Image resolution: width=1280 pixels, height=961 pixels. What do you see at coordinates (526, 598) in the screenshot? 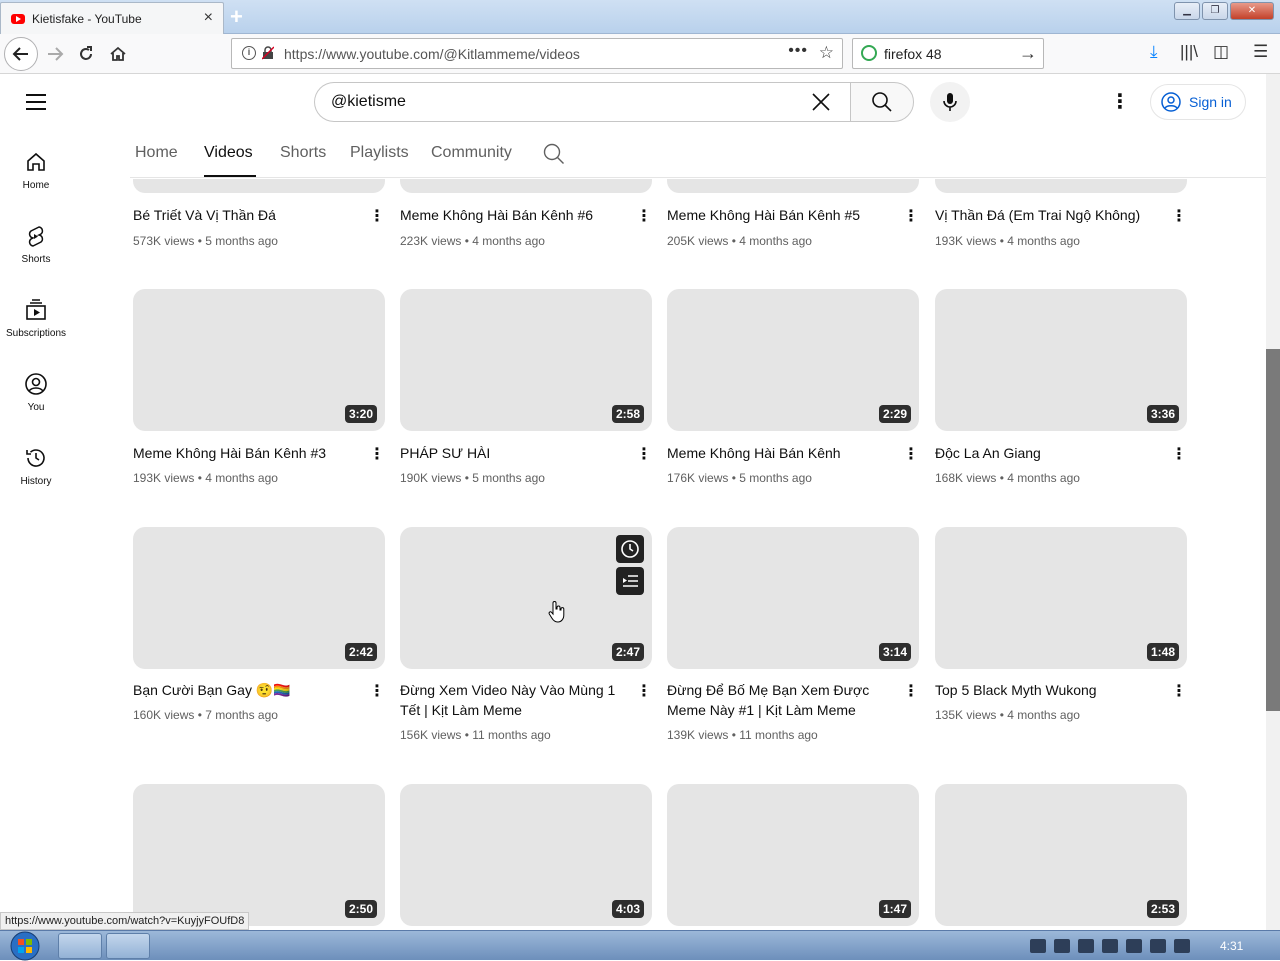
I see `video-thumbnail: 2:47` at bounding box center [526, 598].